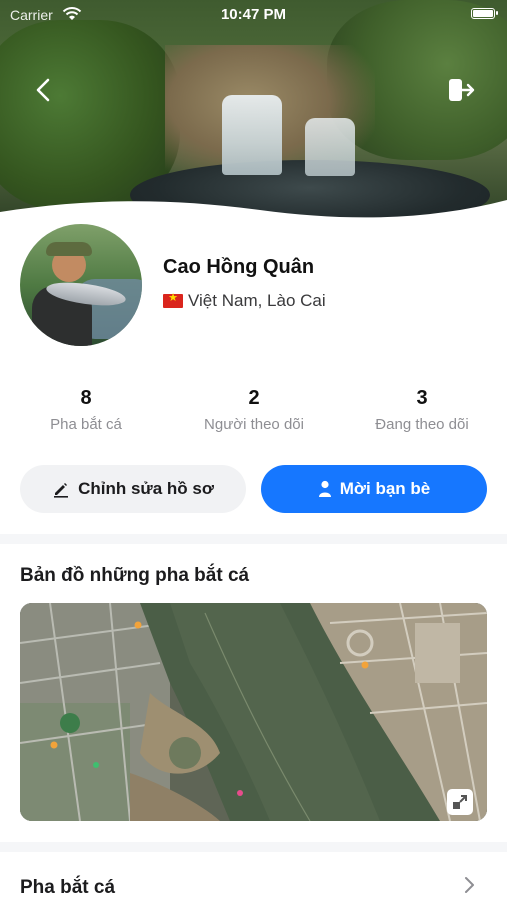 This screenshot has height=900, width=507. What do you see at coordinates (67, 888) in the screenshot?
I see `catches-section-title: Pha bắt cá` at bounding box center [67, 888].